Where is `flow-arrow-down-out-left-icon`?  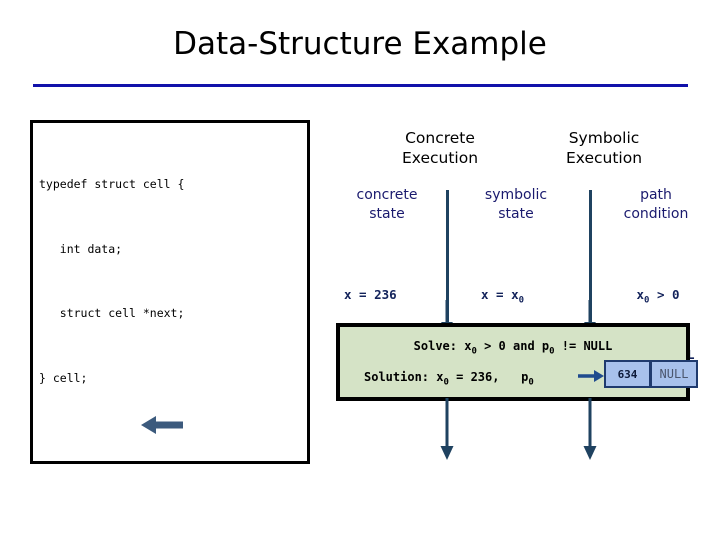
flow-arrow-down-out-left-icon is located at coordinates (447, 429).